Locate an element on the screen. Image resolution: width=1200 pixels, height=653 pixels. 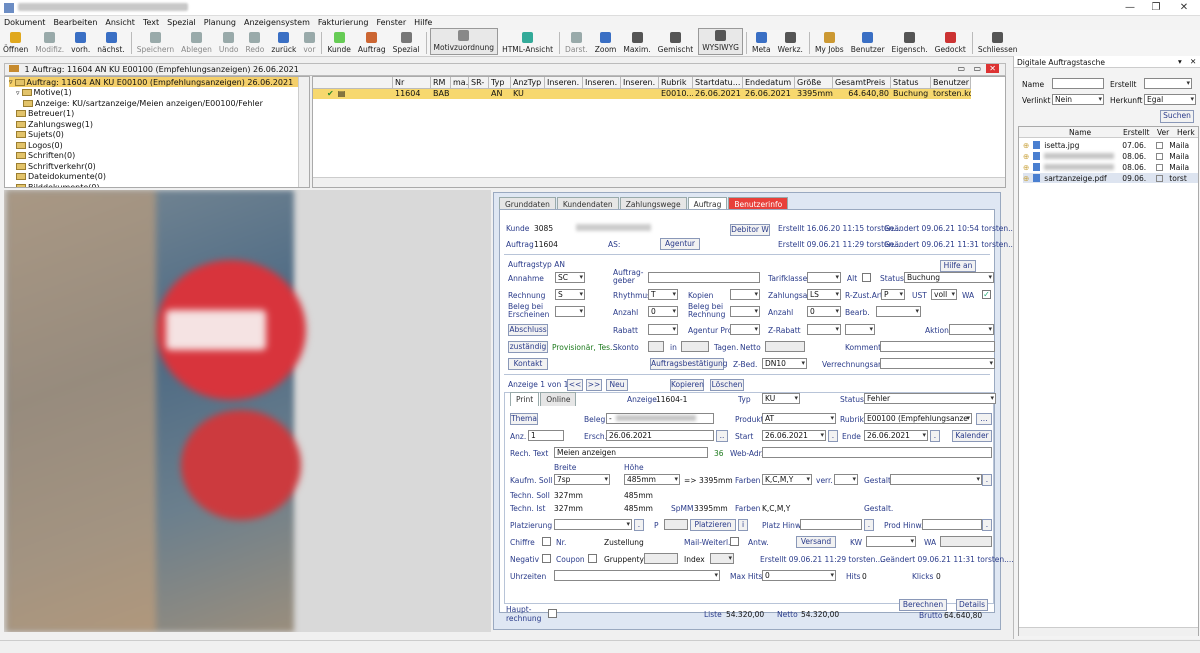
produkt-select: AT is located at coordinates (799, 418).